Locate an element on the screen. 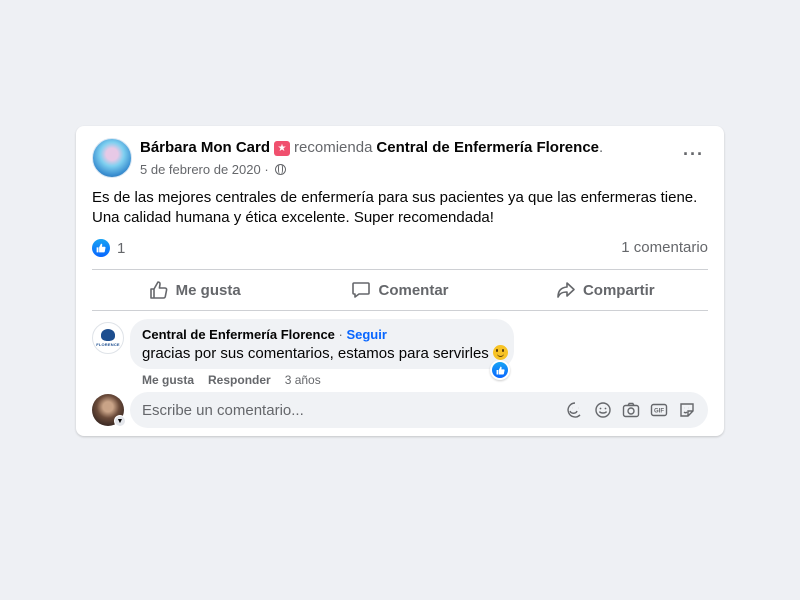  comment-button: Comentar is located at coordinates (399, 290).